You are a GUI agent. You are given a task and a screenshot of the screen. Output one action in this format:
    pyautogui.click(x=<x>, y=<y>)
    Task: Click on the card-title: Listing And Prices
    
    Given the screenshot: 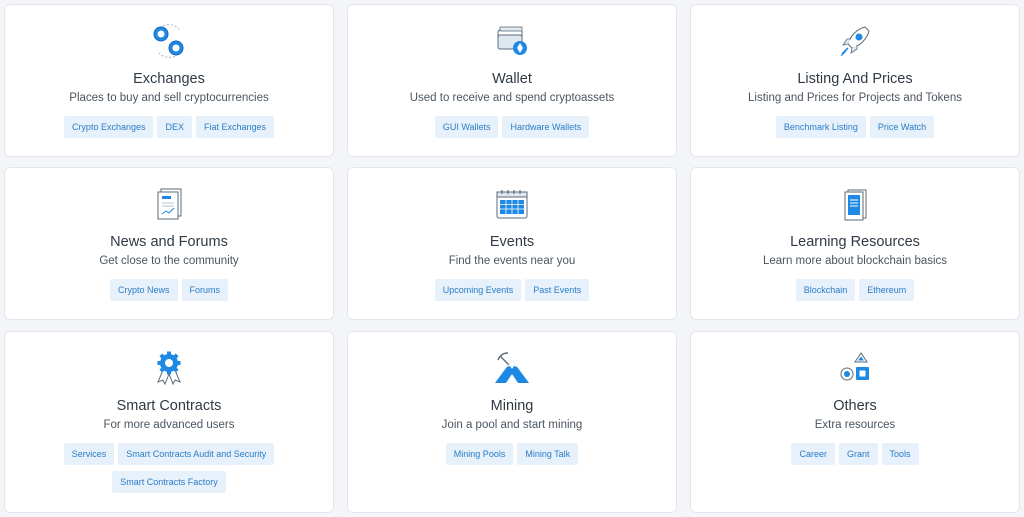 What is the action you would take?
    pyautogui.click(x=855, y=79)
    